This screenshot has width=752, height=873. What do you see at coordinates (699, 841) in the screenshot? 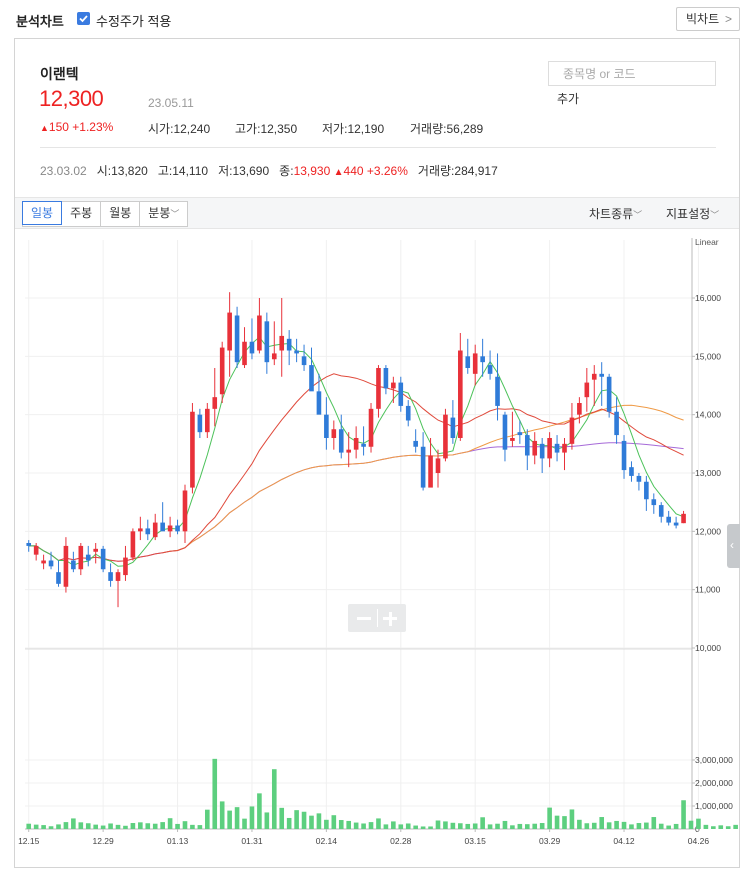
I see `x-tick-label: 04.26` at bounding box center [699, 841].